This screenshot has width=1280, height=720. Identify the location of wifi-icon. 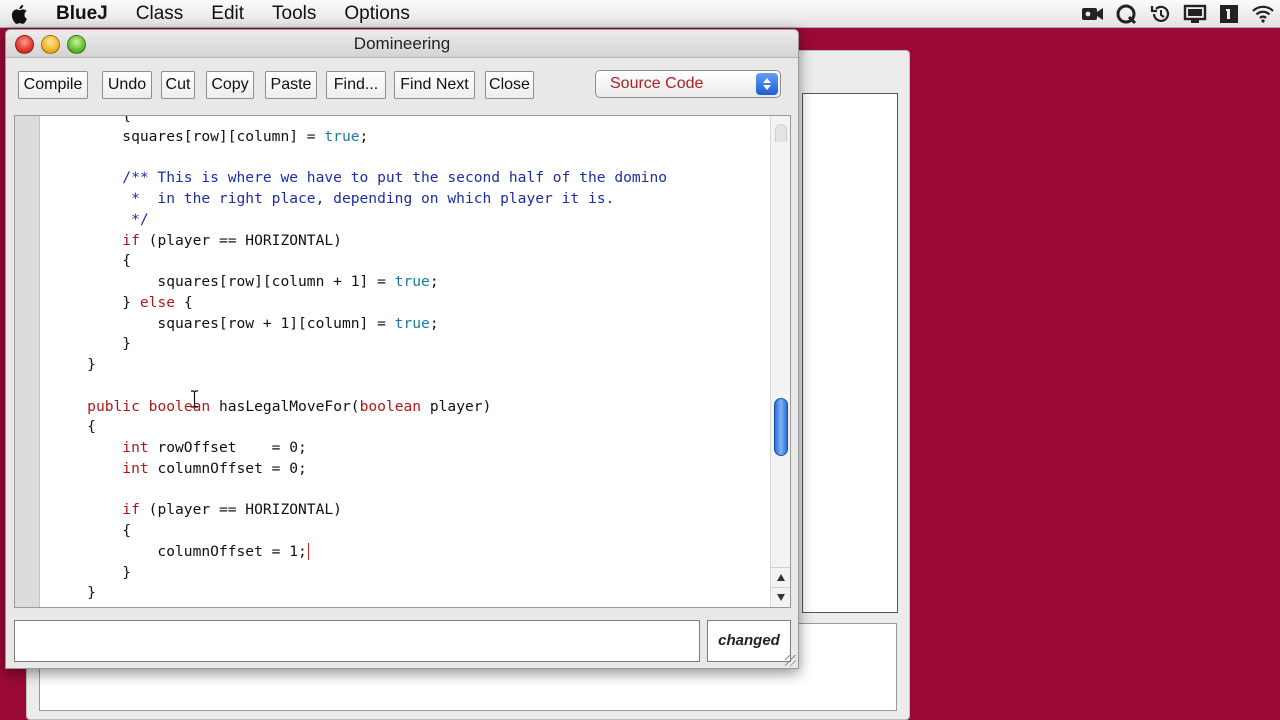
(1263, 14).